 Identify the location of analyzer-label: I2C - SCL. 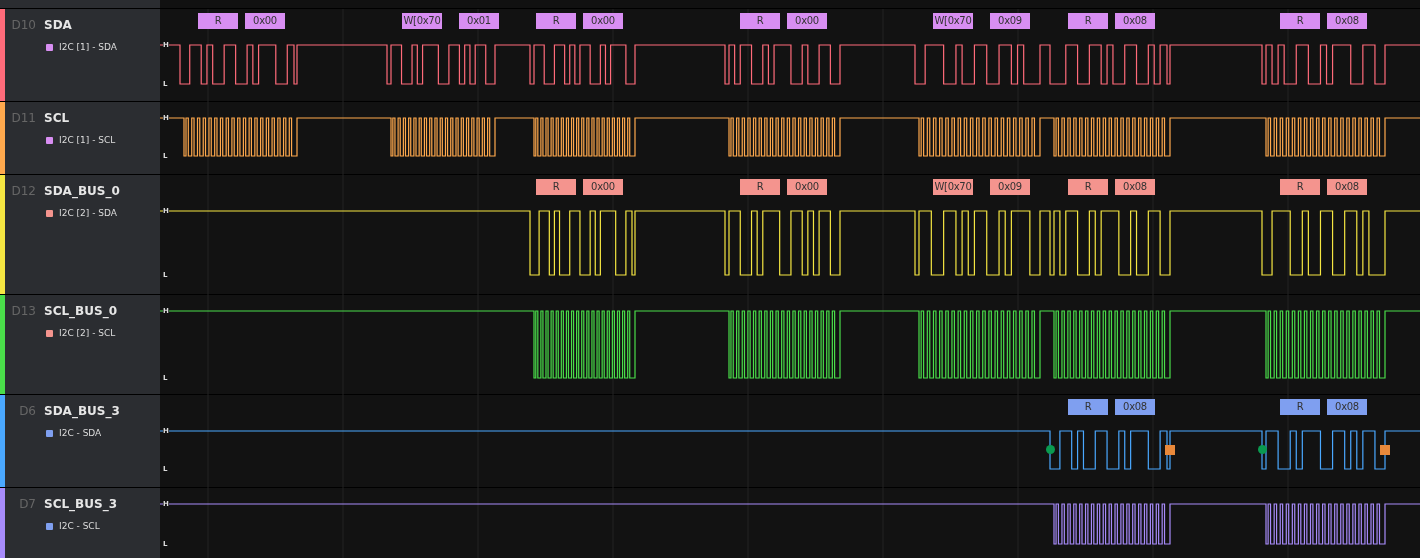
(79, 526).